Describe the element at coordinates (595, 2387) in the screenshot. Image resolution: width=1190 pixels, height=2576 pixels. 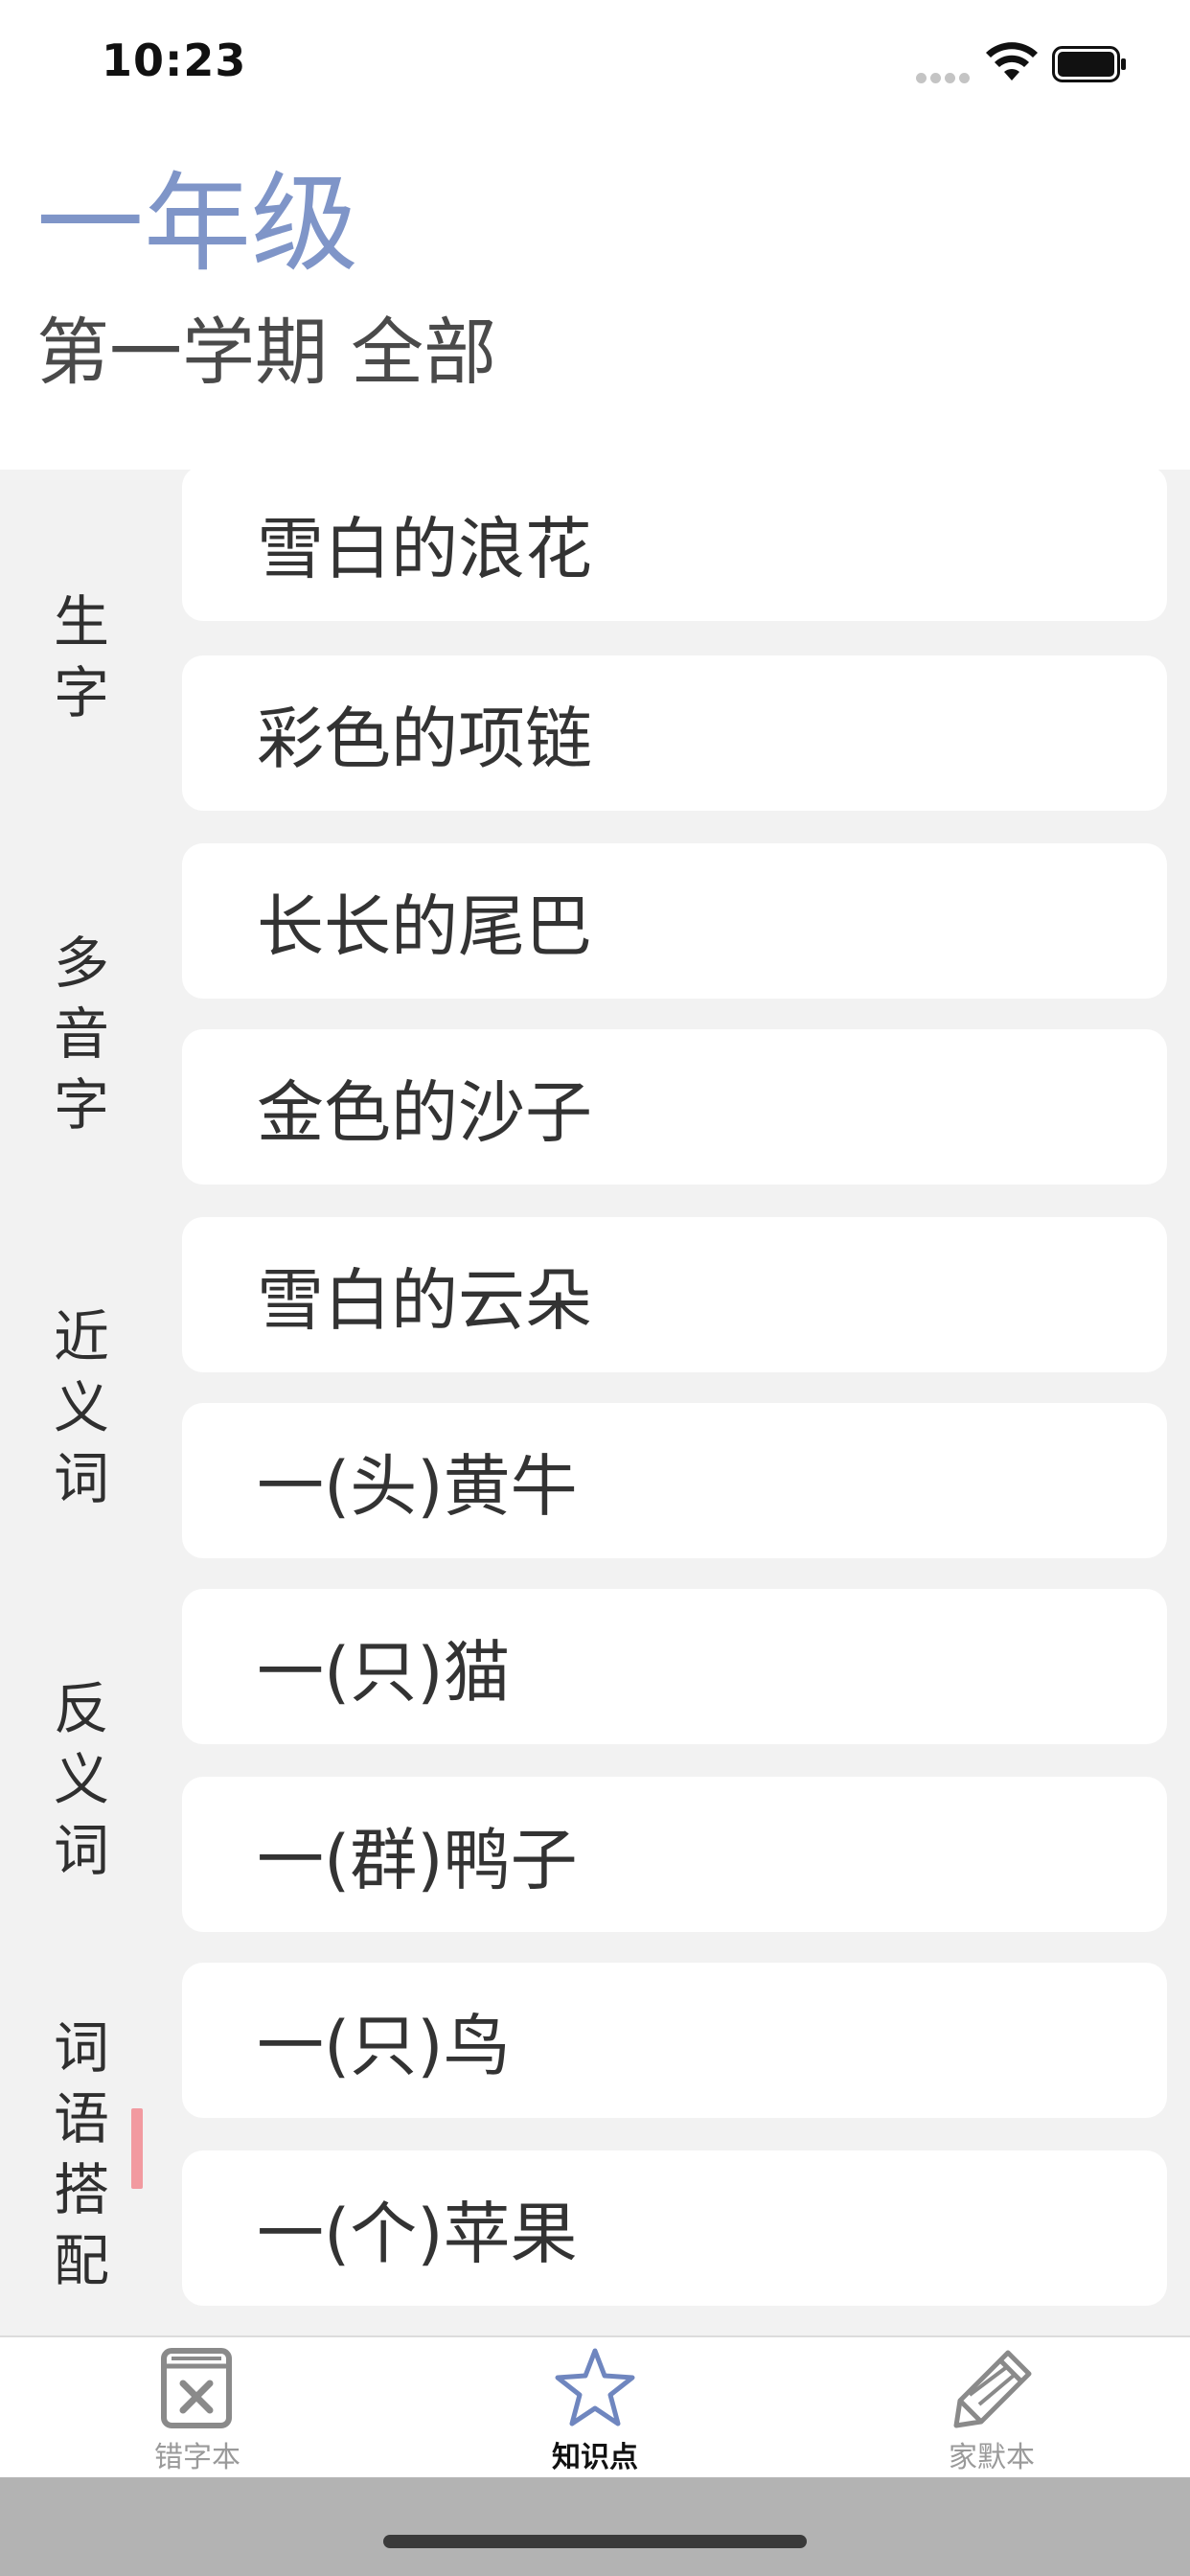
I see `star-icon` at that location.